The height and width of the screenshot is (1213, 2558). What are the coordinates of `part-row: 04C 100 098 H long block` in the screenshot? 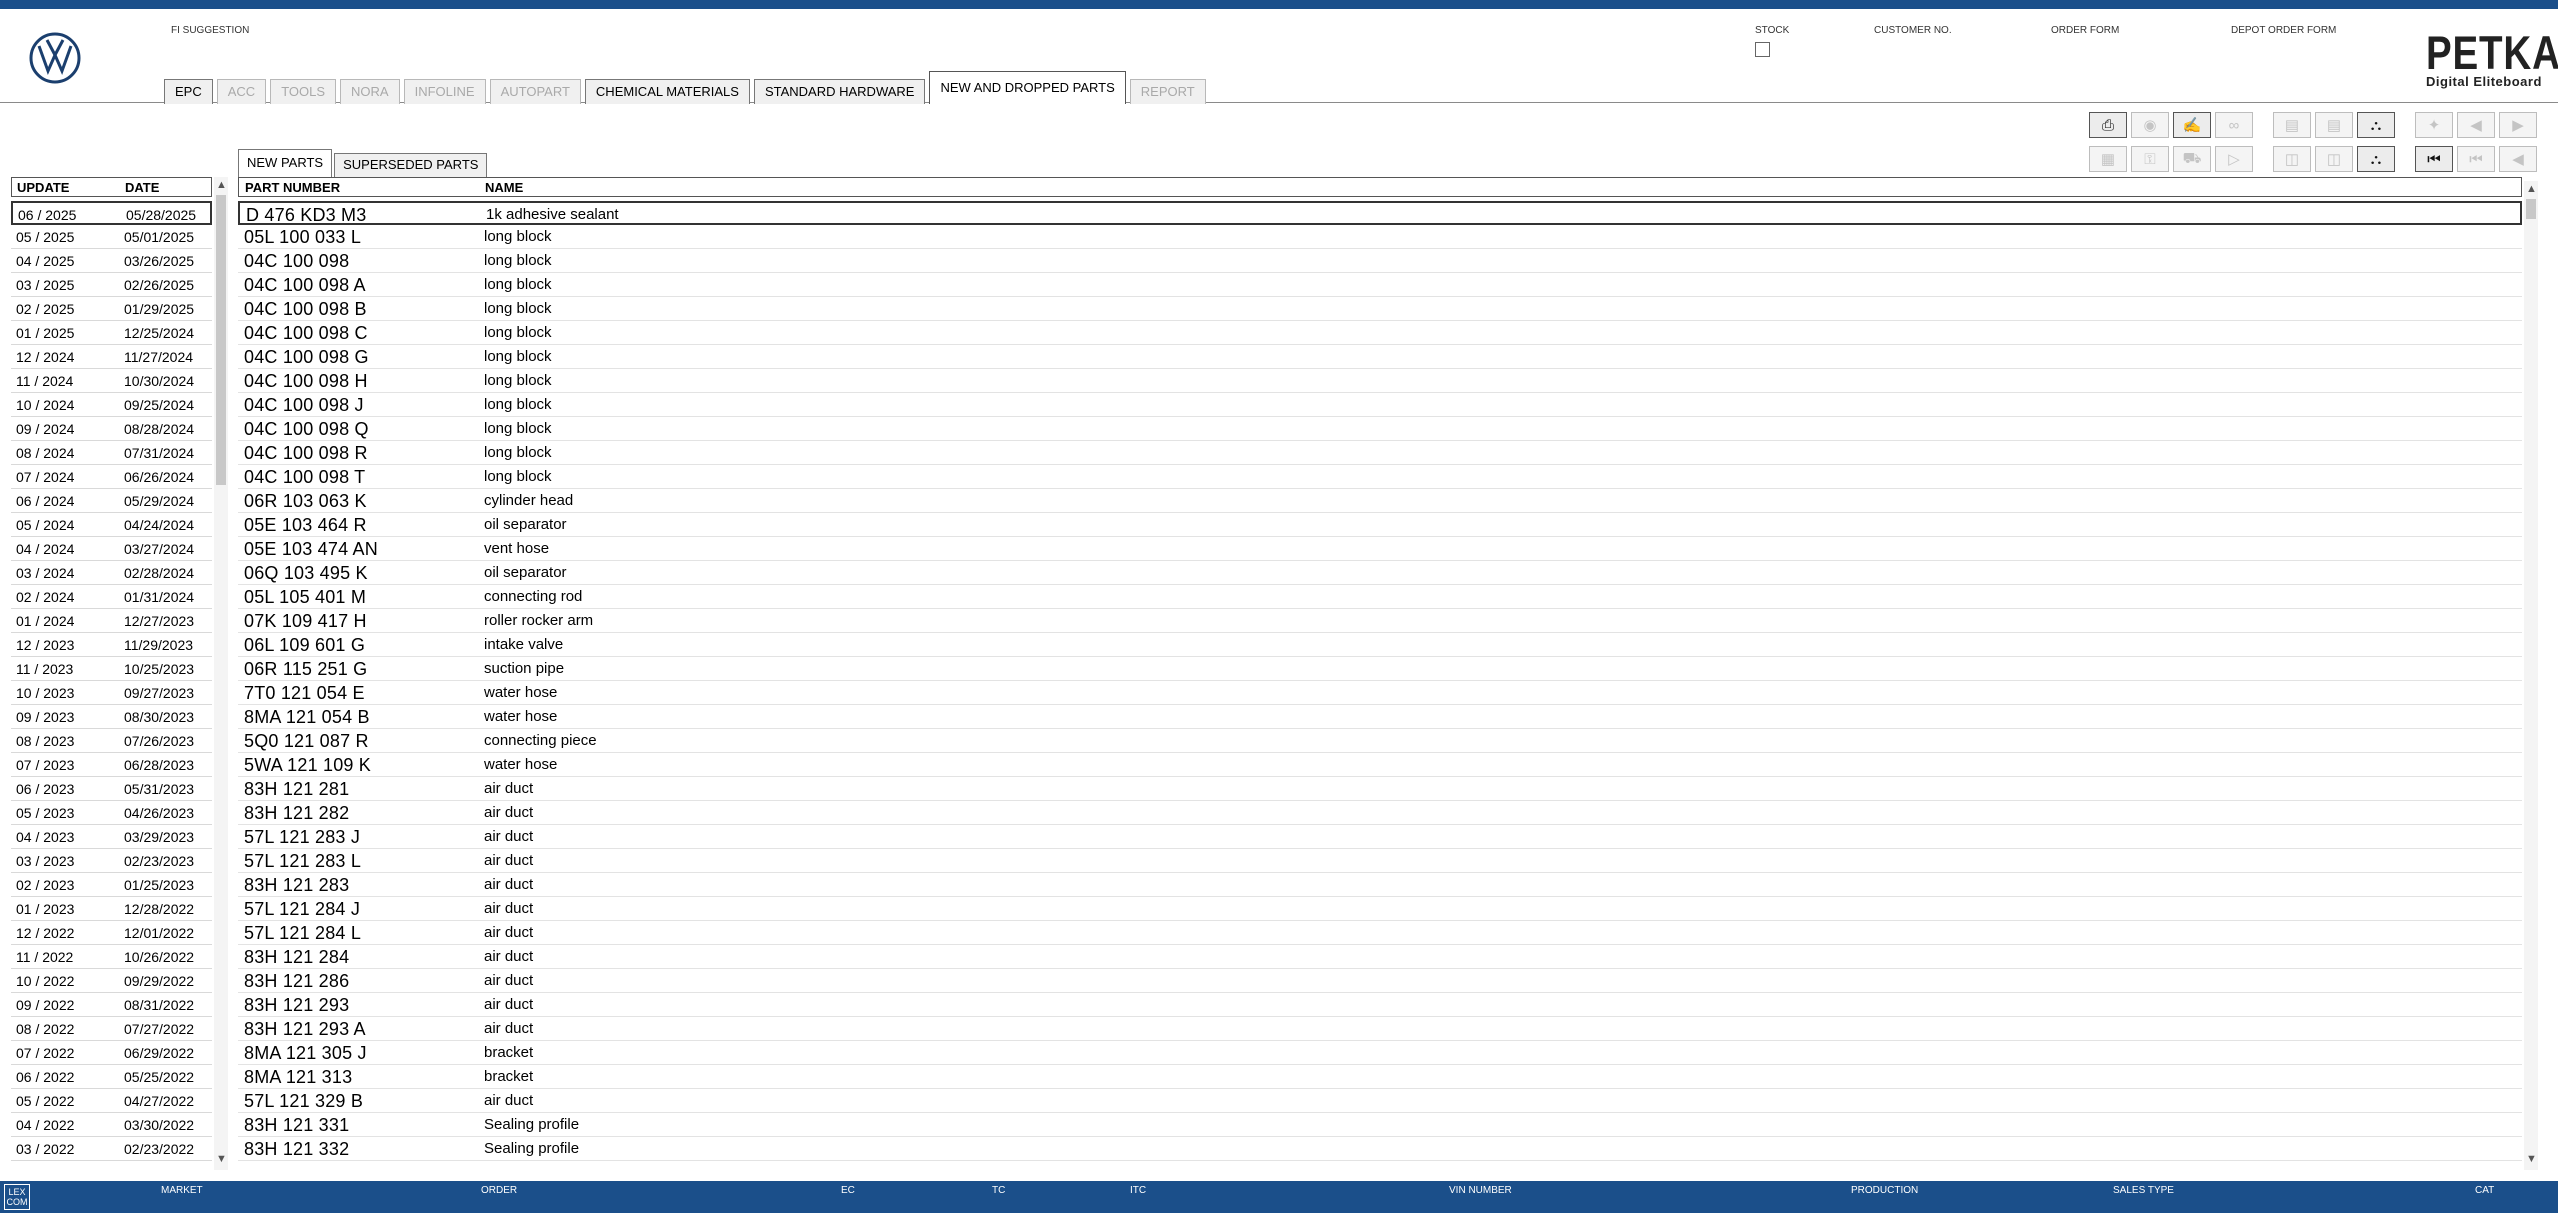 It's located at (1380, 381).